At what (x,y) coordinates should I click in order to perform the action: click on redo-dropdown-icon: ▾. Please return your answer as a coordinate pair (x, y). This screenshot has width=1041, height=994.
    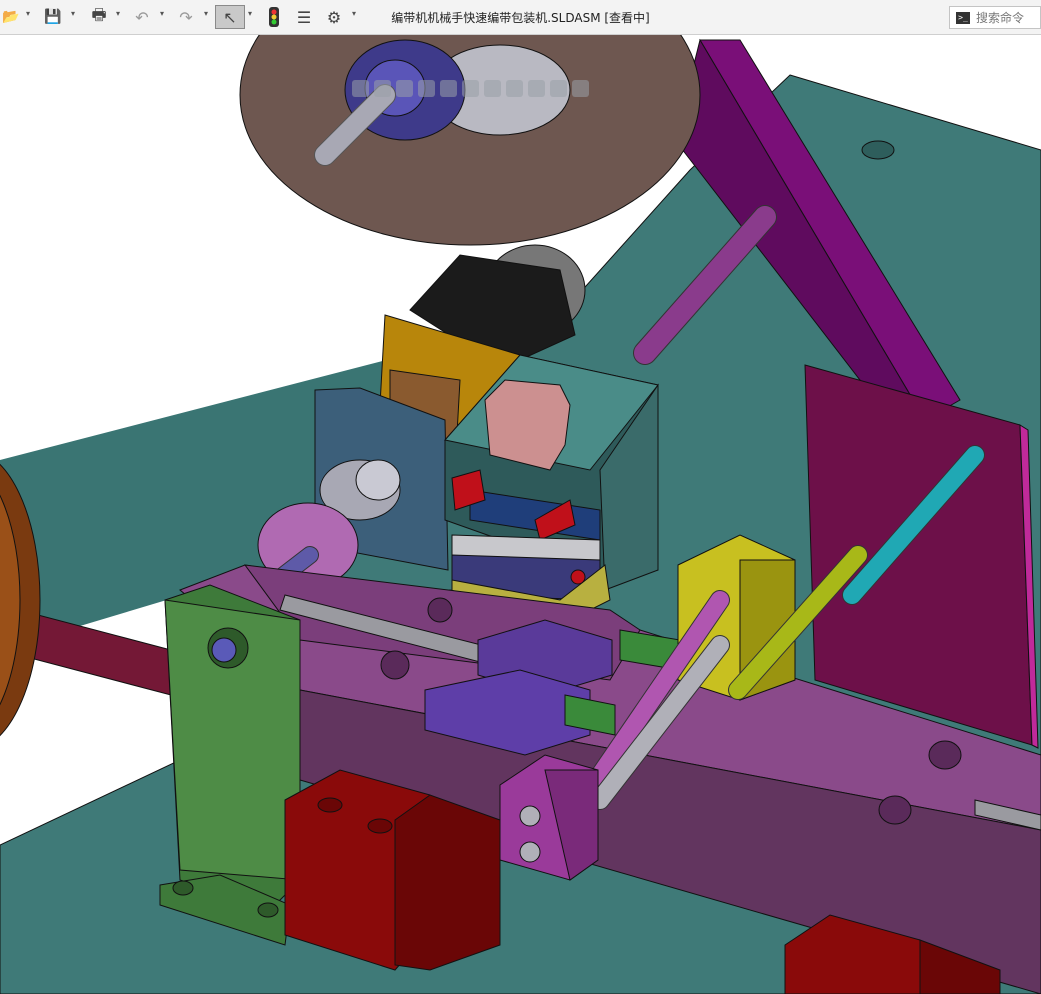
    Looking at the image, I should click on (206, 13).